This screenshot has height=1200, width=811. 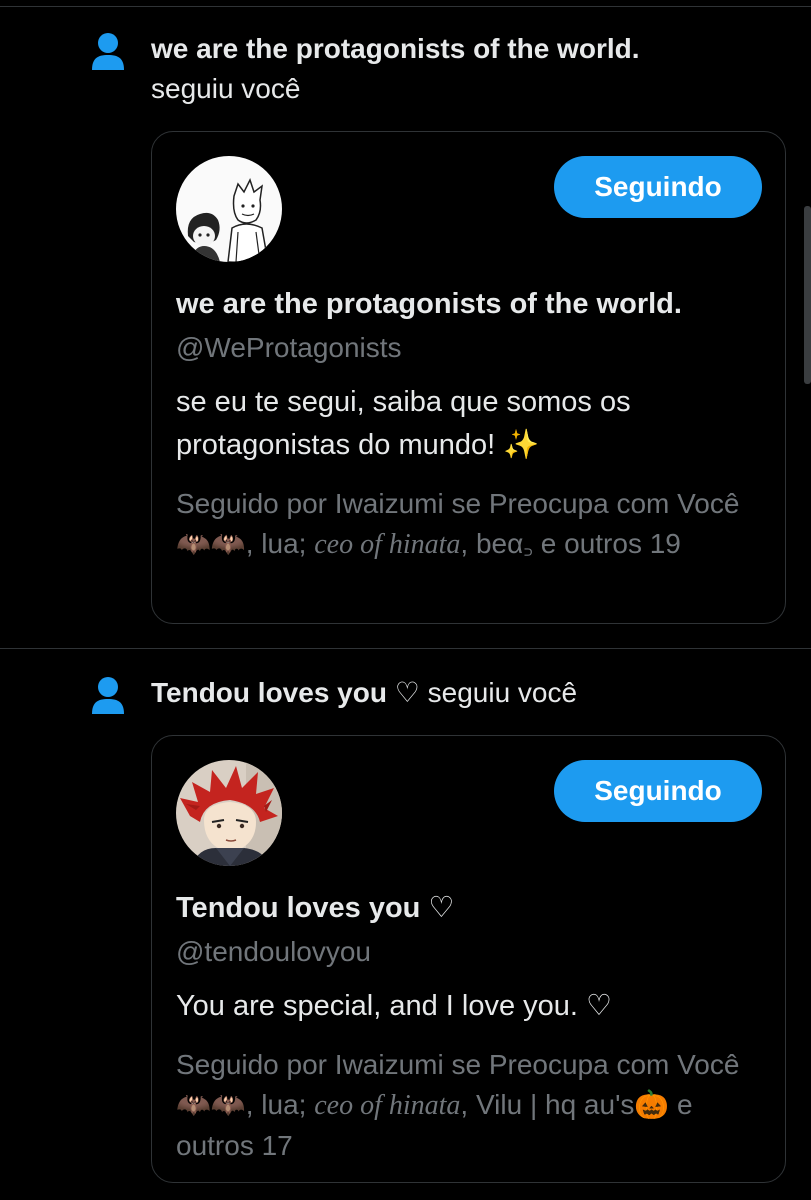 I want to click on profile-display-name: Tendou loves you ♡, so click(x=315, y=908).